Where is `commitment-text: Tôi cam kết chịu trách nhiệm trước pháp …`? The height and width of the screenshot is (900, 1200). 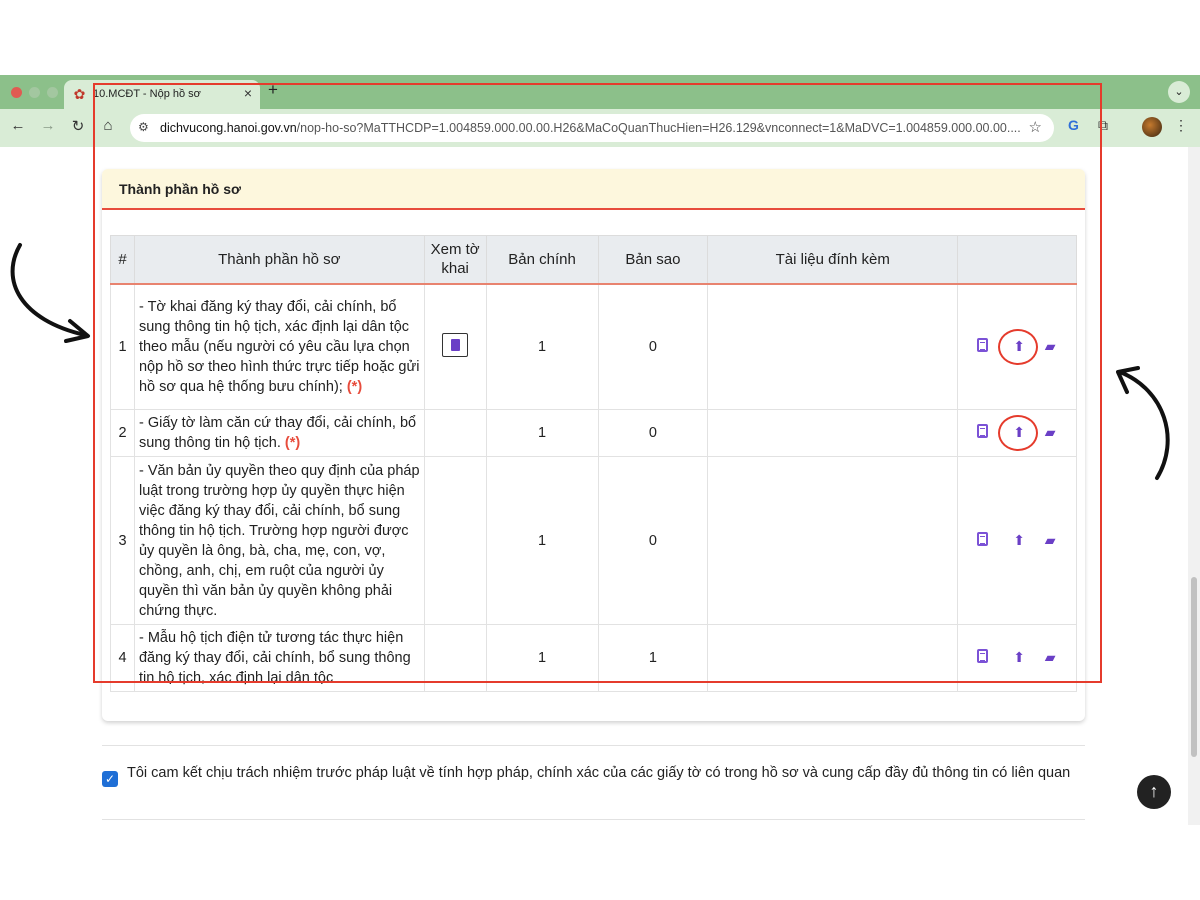
commitment-text: Tôi cam kết chịu trách nhiệm trước pháp … is located at coordinates (599, 773).